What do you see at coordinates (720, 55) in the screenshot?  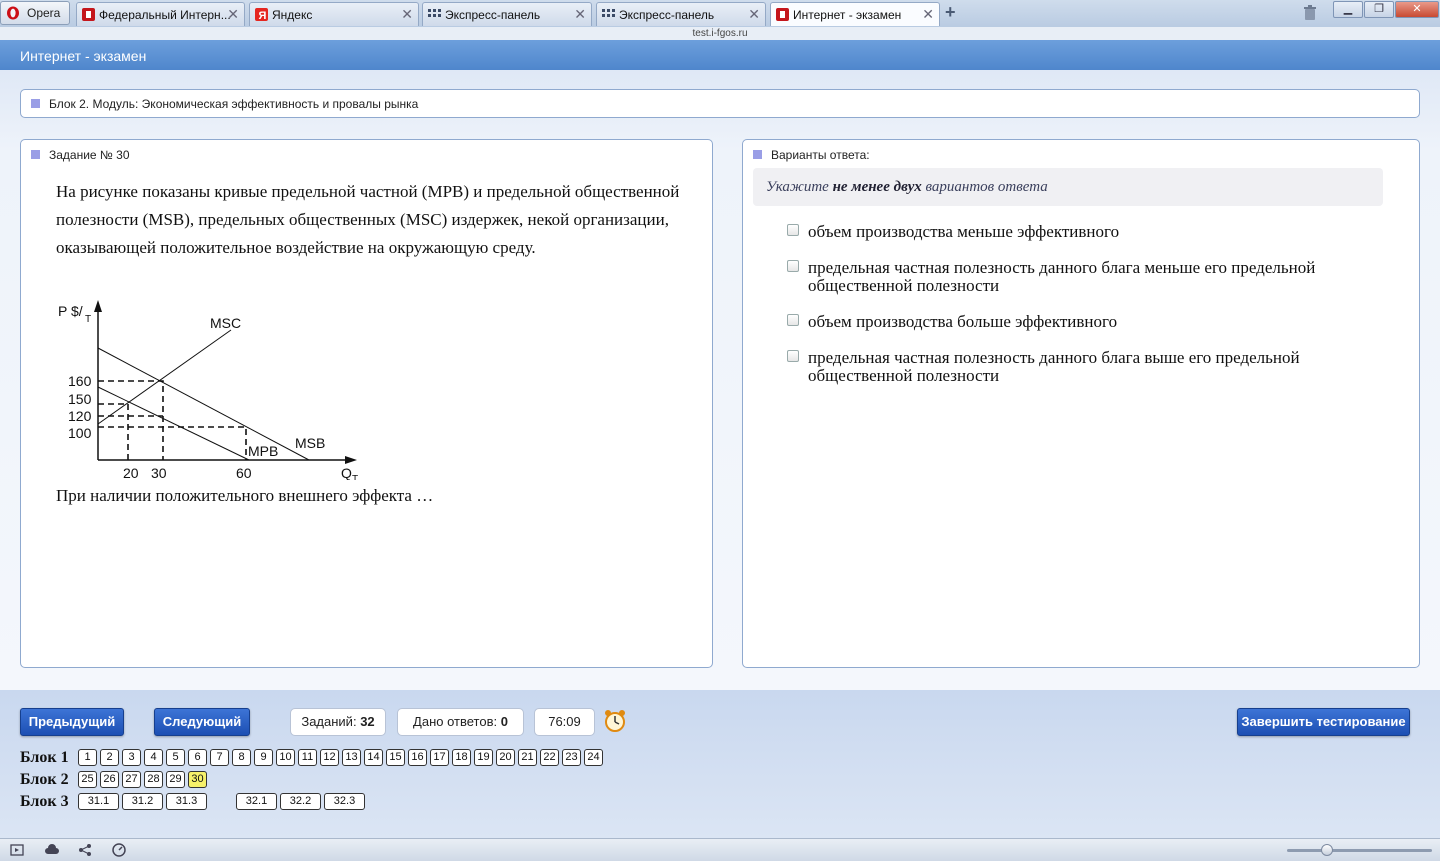 I see `page-header: Интернет - экзамен` at bounding box center [720, 55].